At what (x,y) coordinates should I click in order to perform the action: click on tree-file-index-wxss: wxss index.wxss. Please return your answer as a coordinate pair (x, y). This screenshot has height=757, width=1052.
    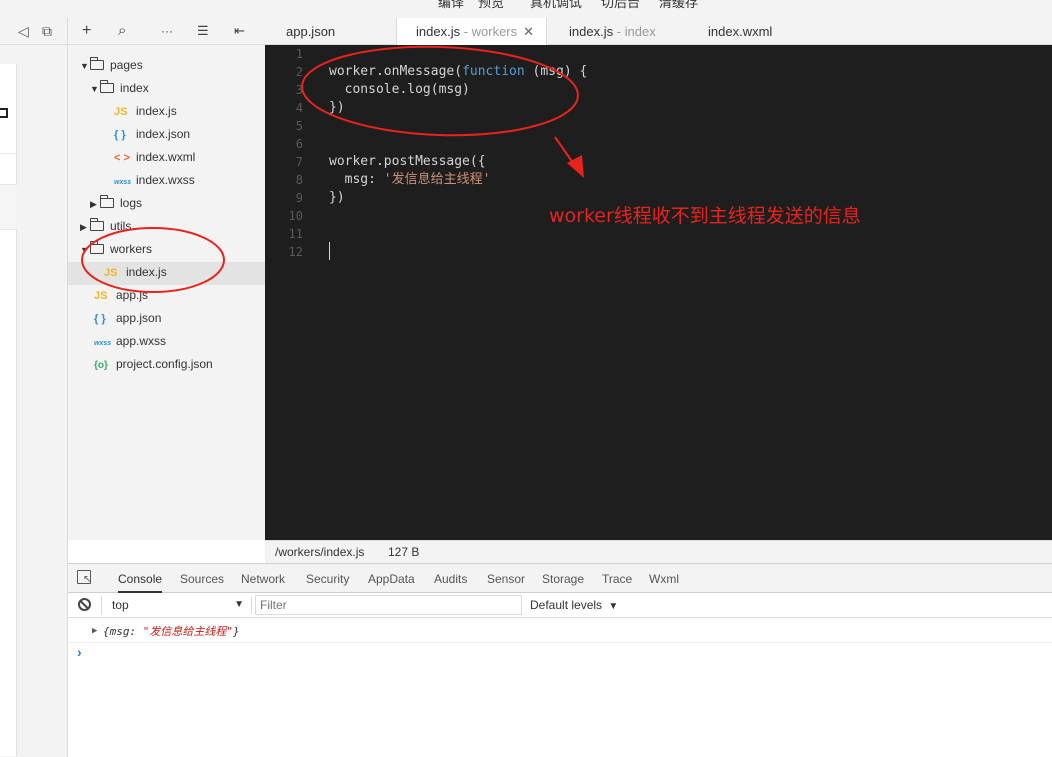
    Looking at the image, I should click on (154, 180).